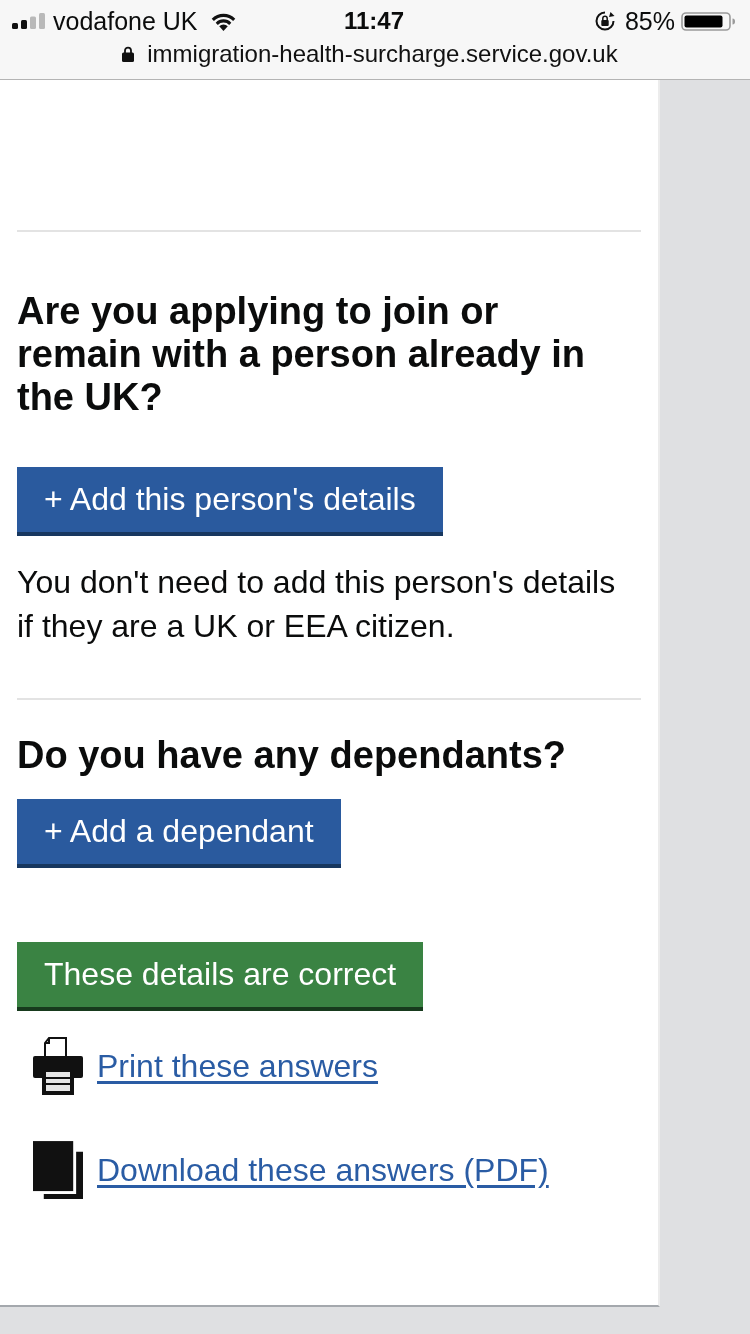 This screenshot has height=1334, width=750. I want to click on clock-time: 11:47, so click(374, 21).